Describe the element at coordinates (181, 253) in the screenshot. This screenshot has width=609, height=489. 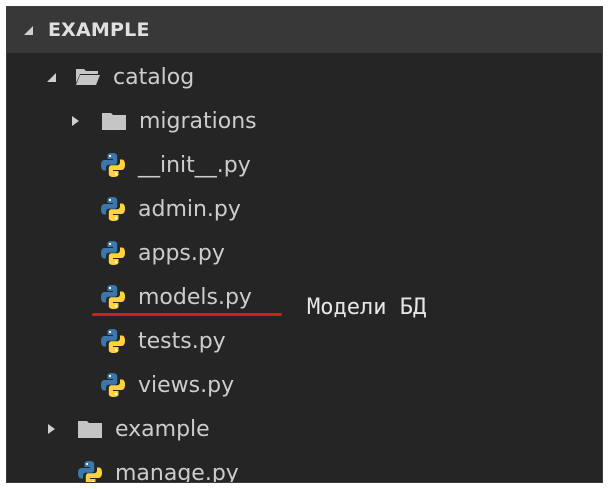
I see `tree-item-label: apps.py` at that location.